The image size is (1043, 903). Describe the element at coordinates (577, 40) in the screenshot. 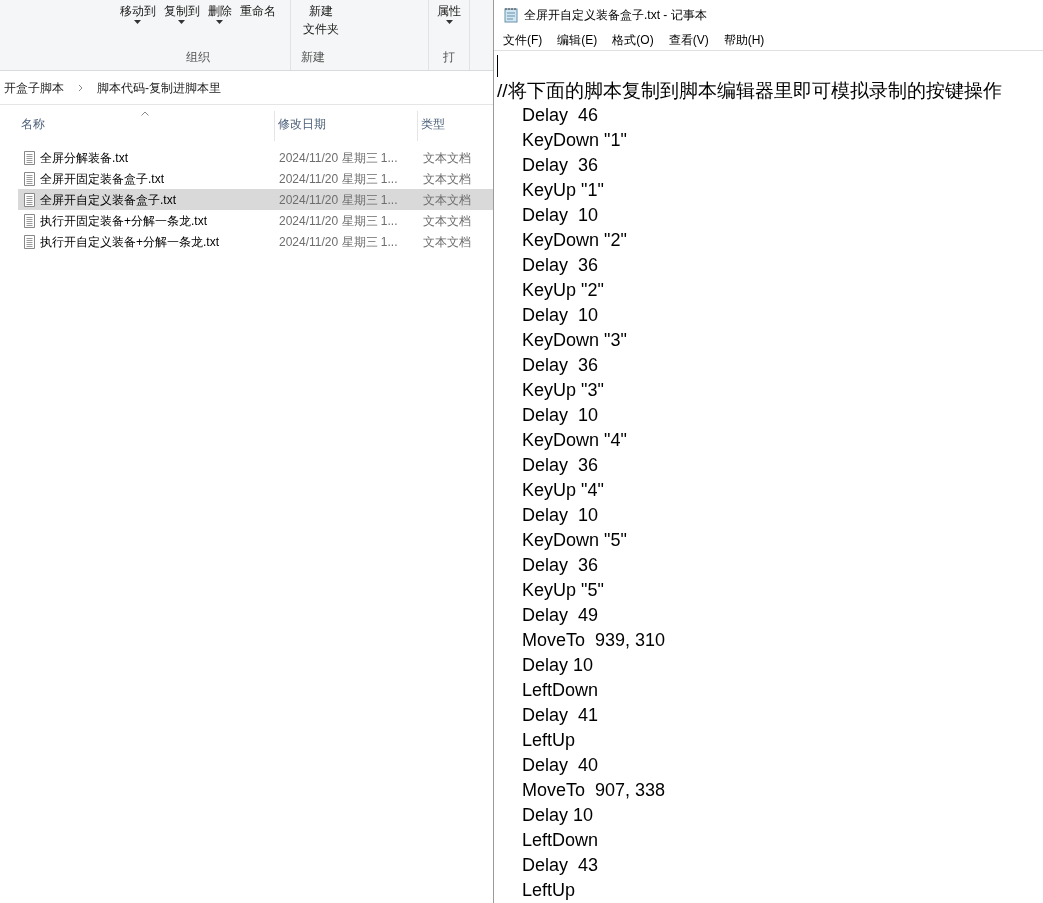

I see `menu-item: 编辑(E)` at that location.